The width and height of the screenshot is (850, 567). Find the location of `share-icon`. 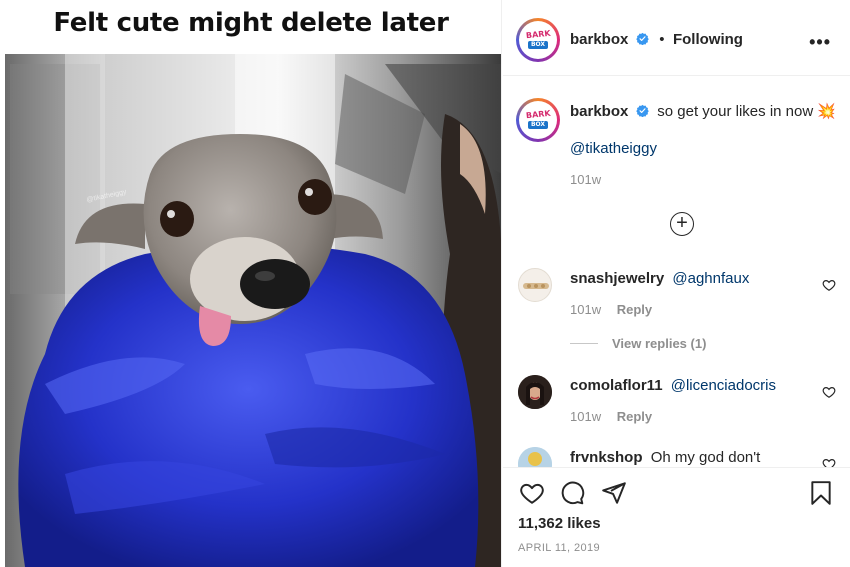

share-icon is located at coordinates (614, 493).